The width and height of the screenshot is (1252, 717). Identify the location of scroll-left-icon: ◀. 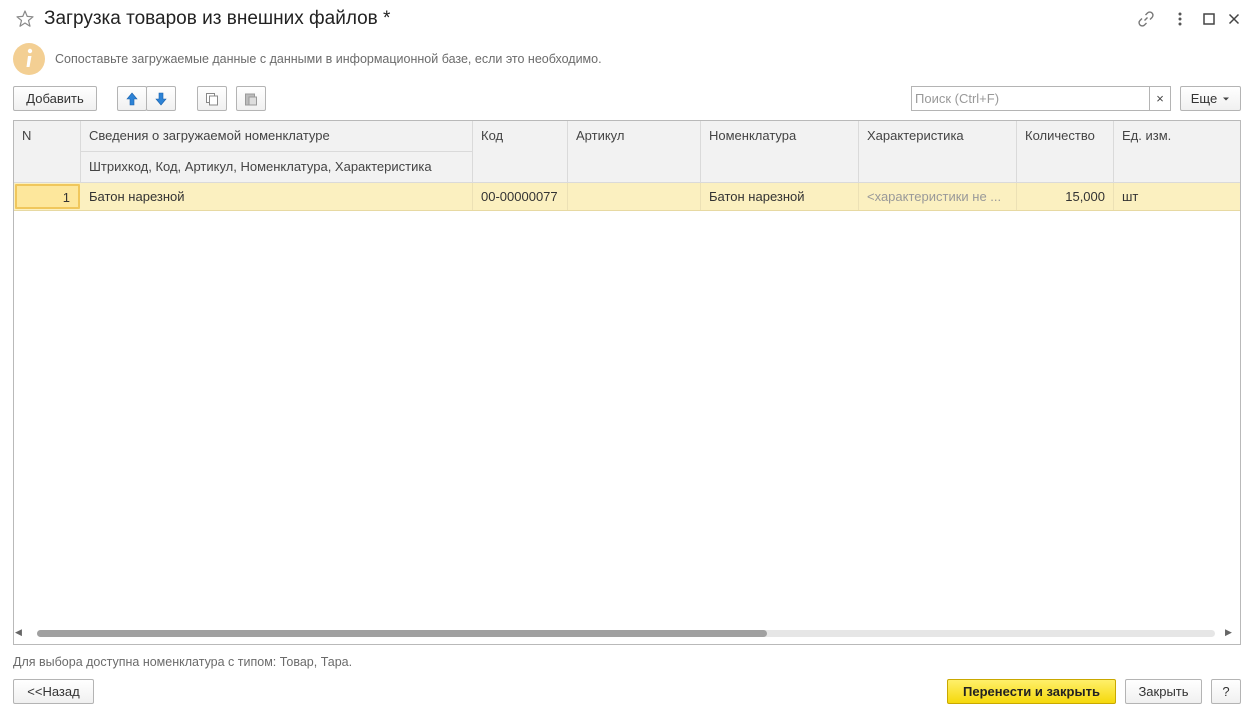
(18, 632).